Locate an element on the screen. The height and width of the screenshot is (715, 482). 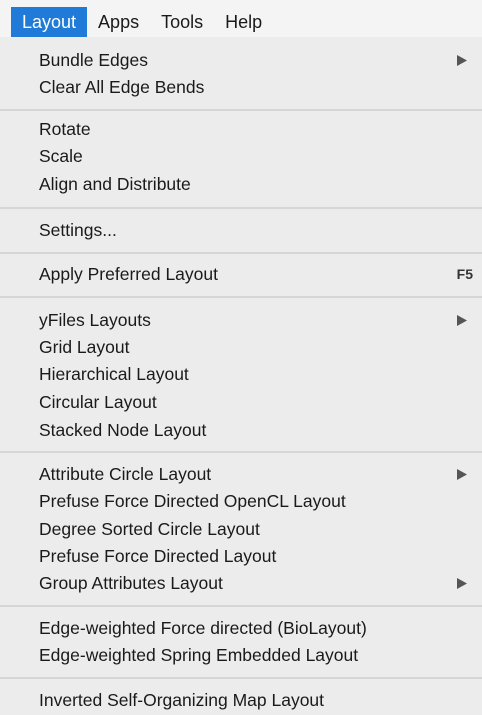
menu-item-edge-weighted-force-directed: Edge-weighted Force directed (BioLayout) is located at coordinates (241, 628).